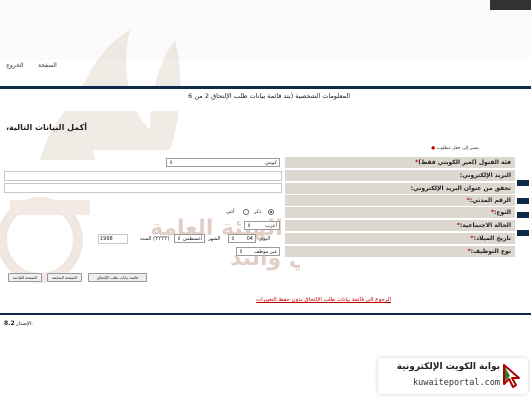  I want to click on top-dark-bar, so click(510, 5).